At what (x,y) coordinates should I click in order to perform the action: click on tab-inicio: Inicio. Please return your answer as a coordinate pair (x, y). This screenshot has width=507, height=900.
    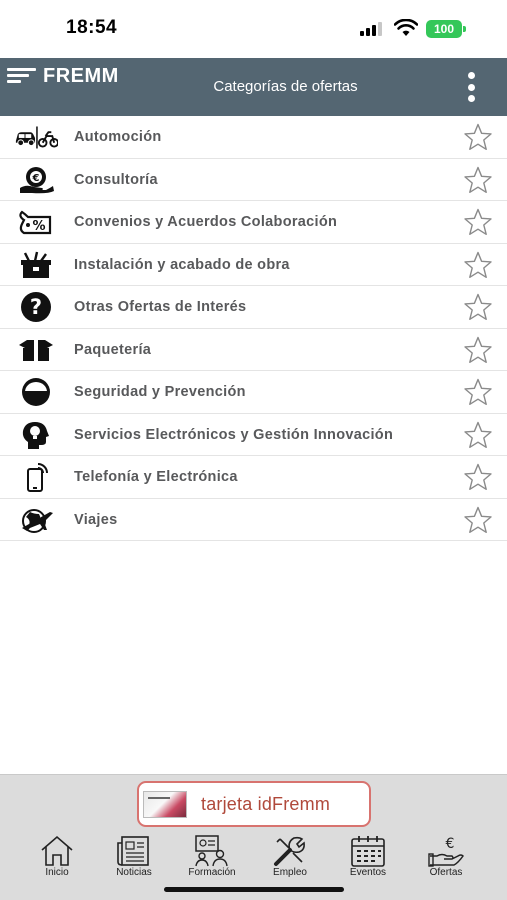
    Looking at the image, I should click on (57, 857).